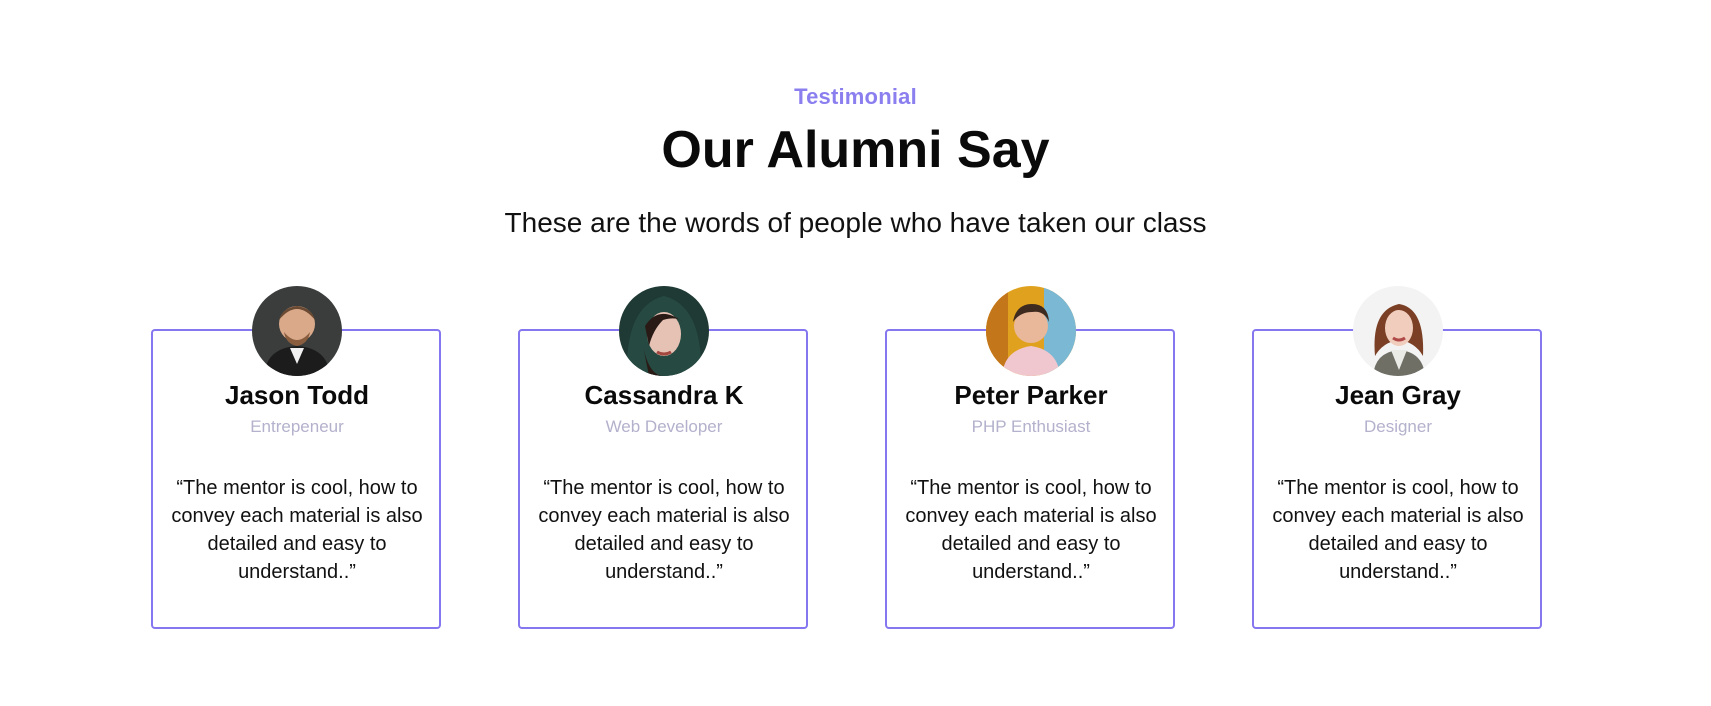  I want to click on woman-hooded-portrait-avatar, so click(664, 331).